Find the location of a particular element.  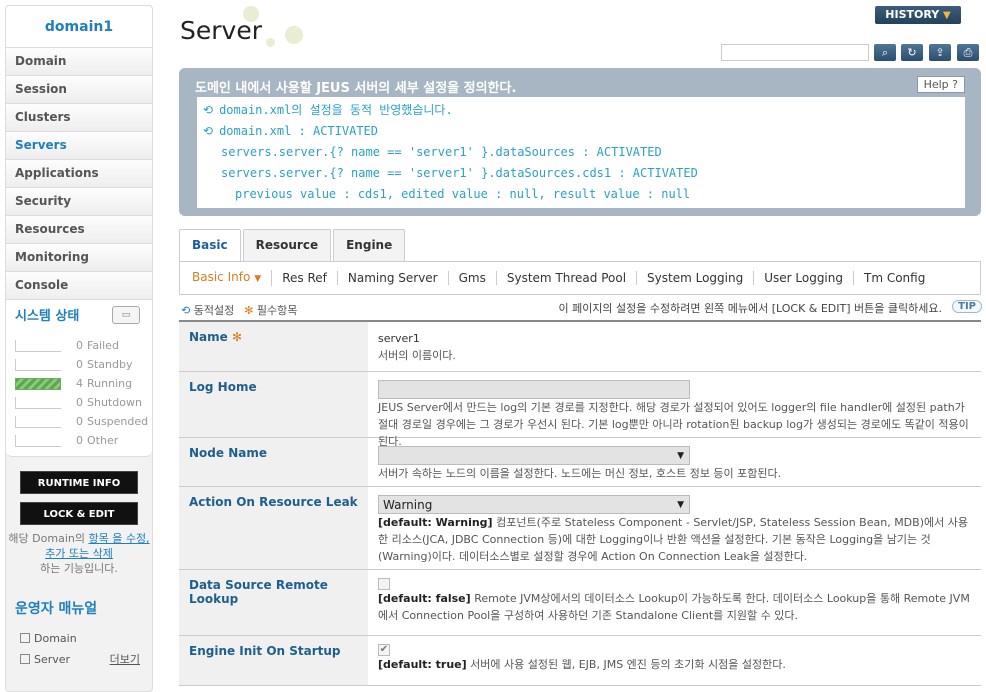

lock-note: 해당 Domain의 항목 을 수정, 추가 또는 삭제 하는 기능입니다. is located at coordinates (79, 553).